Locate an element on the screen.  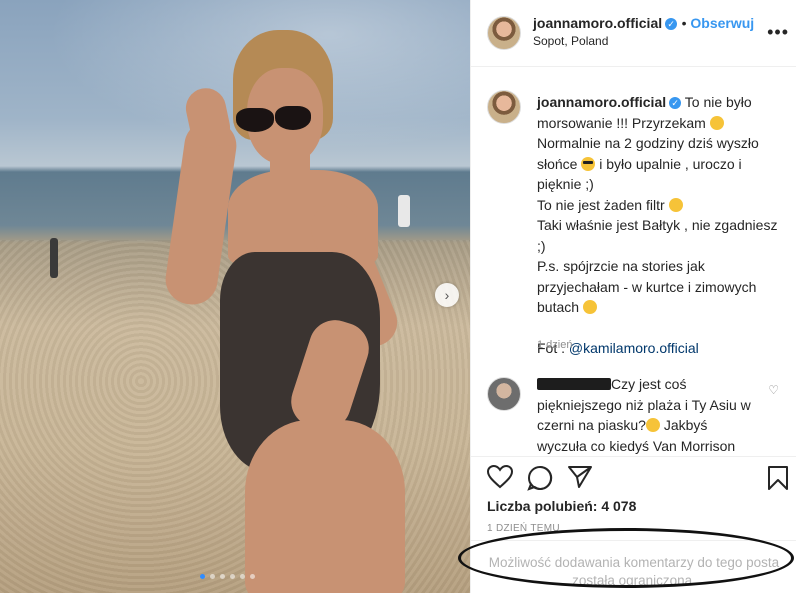
commenter-avatar is located at coordinates (504, 394).